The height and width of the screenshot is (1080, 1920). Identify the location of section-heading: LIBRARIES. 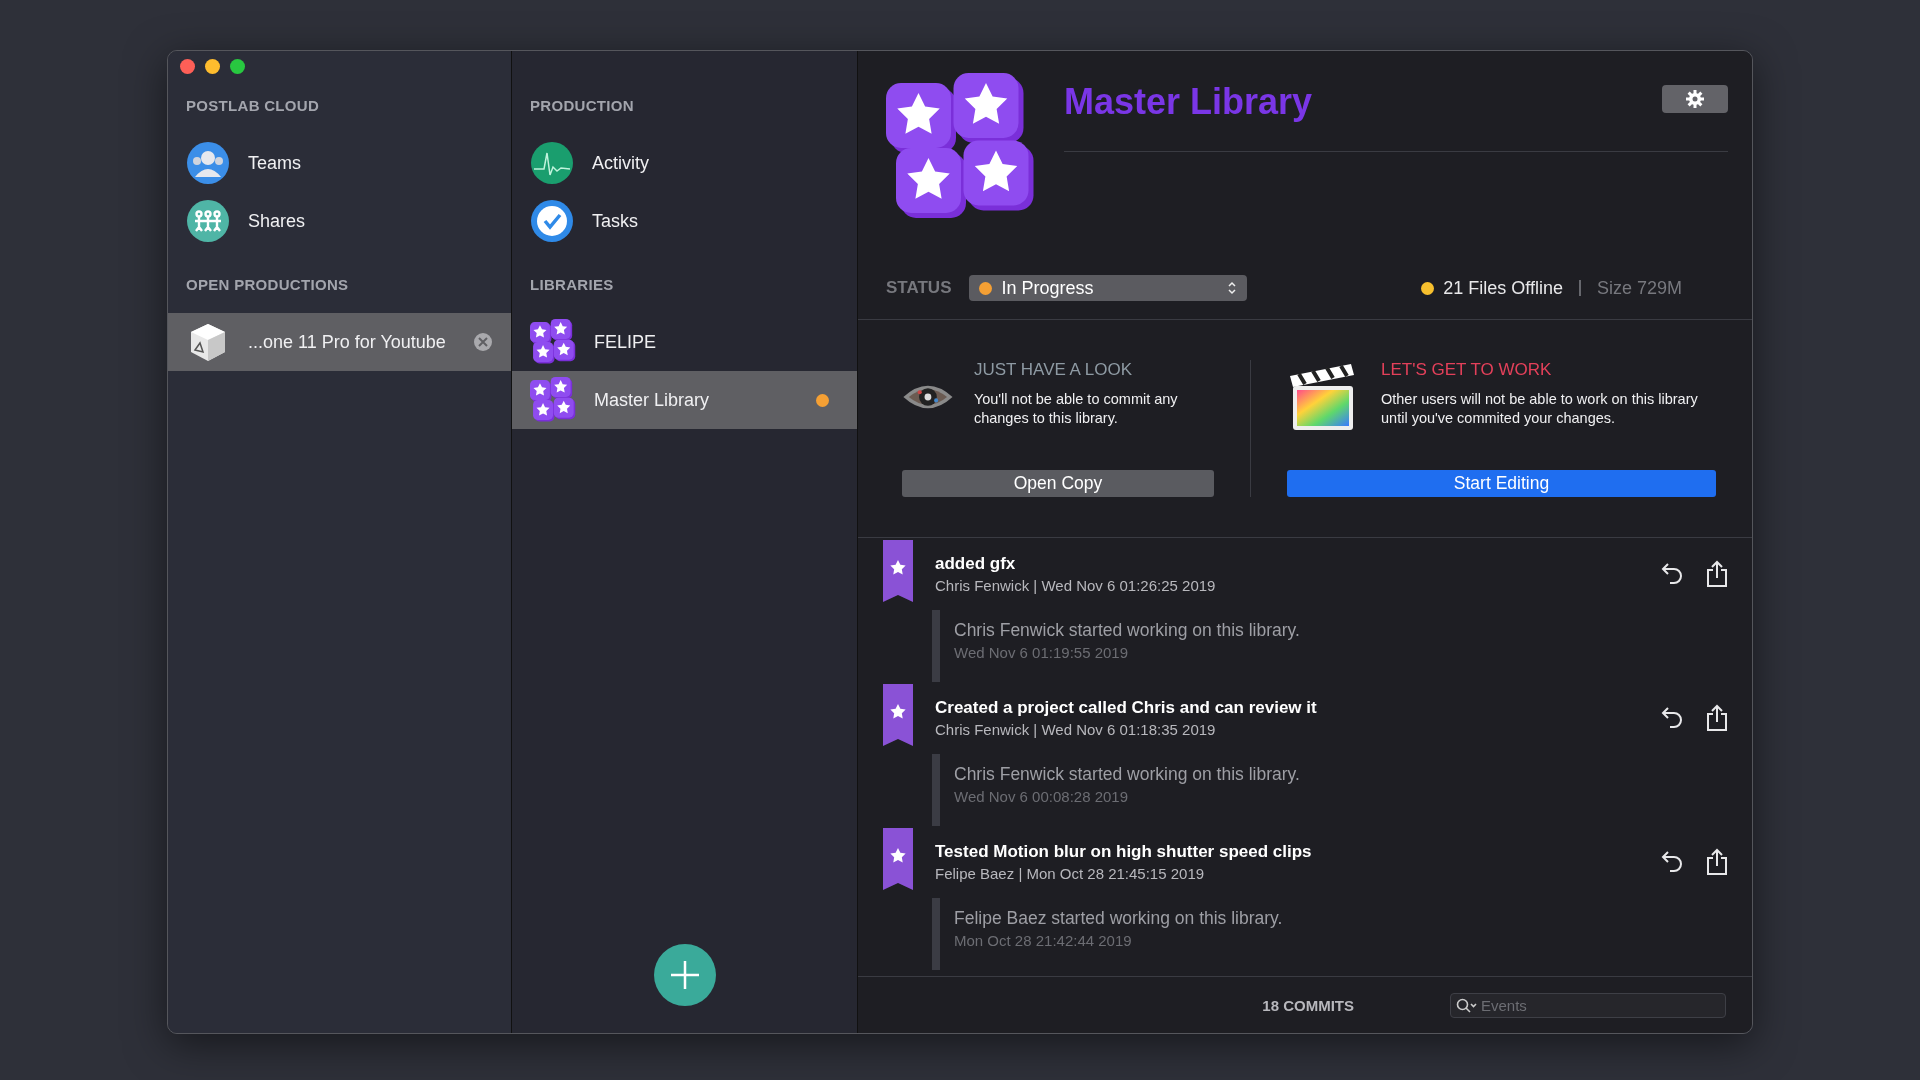
(572, 284).